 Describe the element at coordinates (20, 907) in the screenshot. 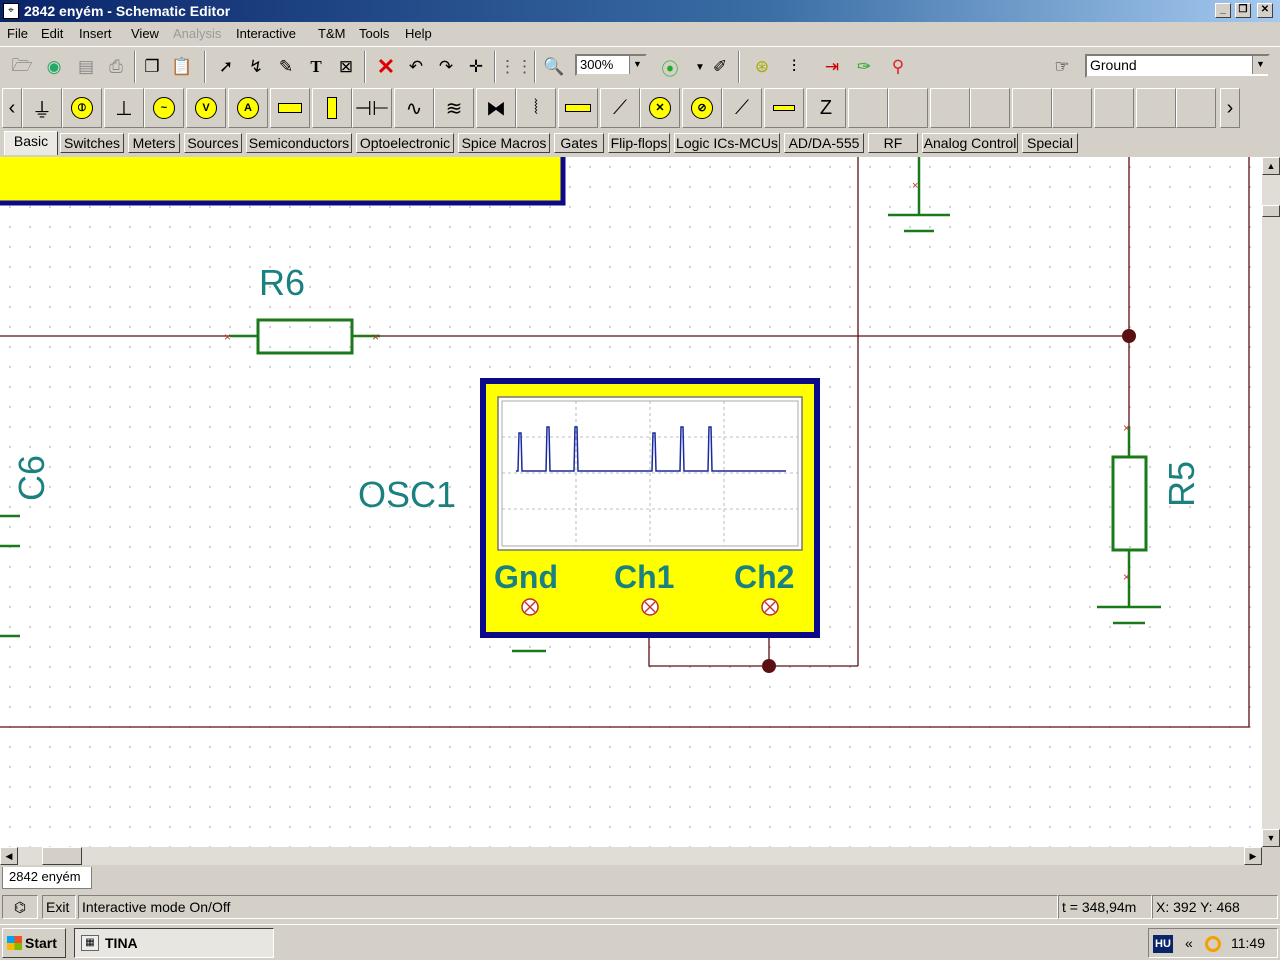

I see `interactive-mode-icon: ⌬` at that location.